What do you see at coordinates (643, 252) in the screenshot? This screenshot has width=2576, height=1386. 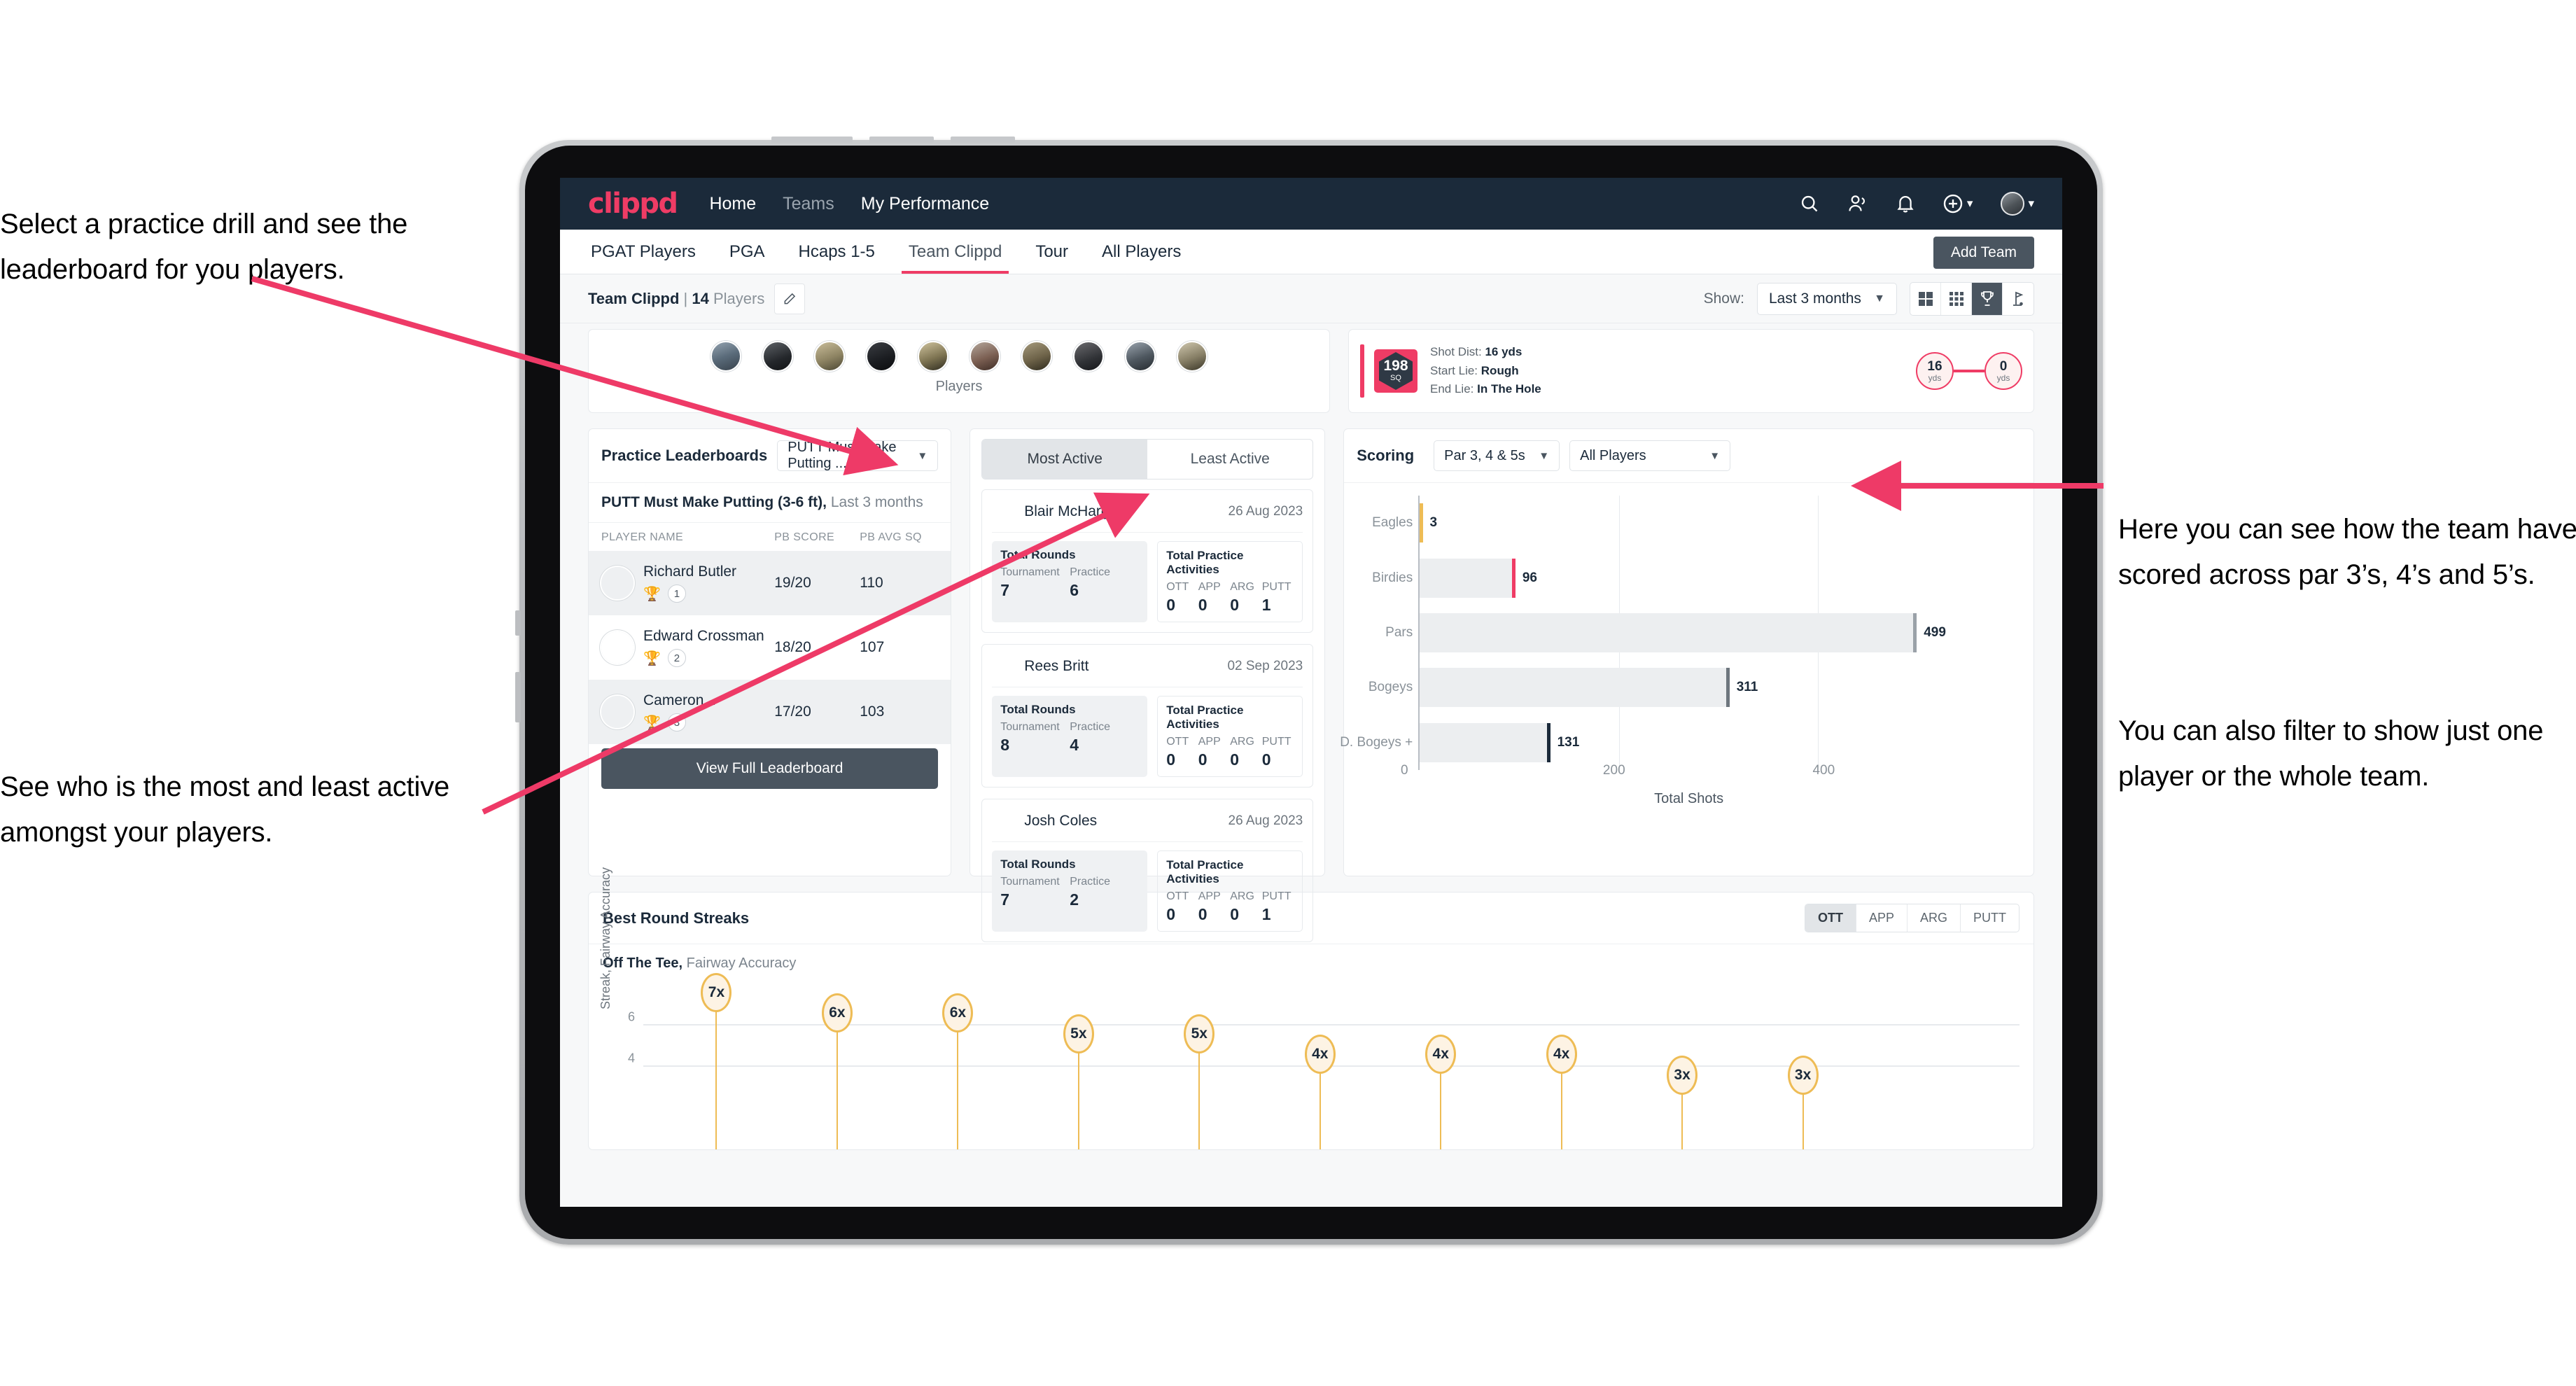 I see `tab-pgat-players: PGAT Players` at bounding box center [643, 252].